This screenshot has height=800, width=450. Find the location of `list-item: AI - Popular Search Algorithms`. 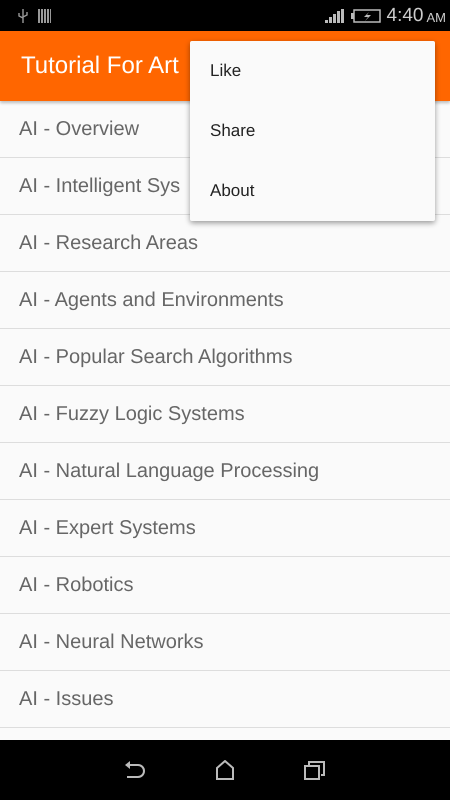

list-item: AI - Popular Search Algorithms is located at coordinates (225, 357).